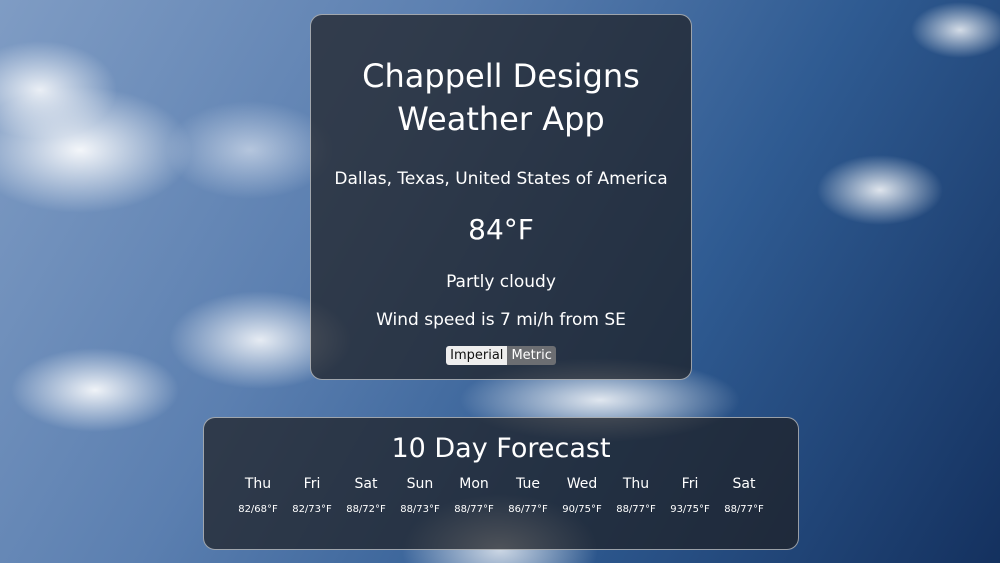  What do you see at coordinates (420, 509) in the screenshot?
I see `forecast-day-temps: 88/73°F` at bounding box center [420, 509].